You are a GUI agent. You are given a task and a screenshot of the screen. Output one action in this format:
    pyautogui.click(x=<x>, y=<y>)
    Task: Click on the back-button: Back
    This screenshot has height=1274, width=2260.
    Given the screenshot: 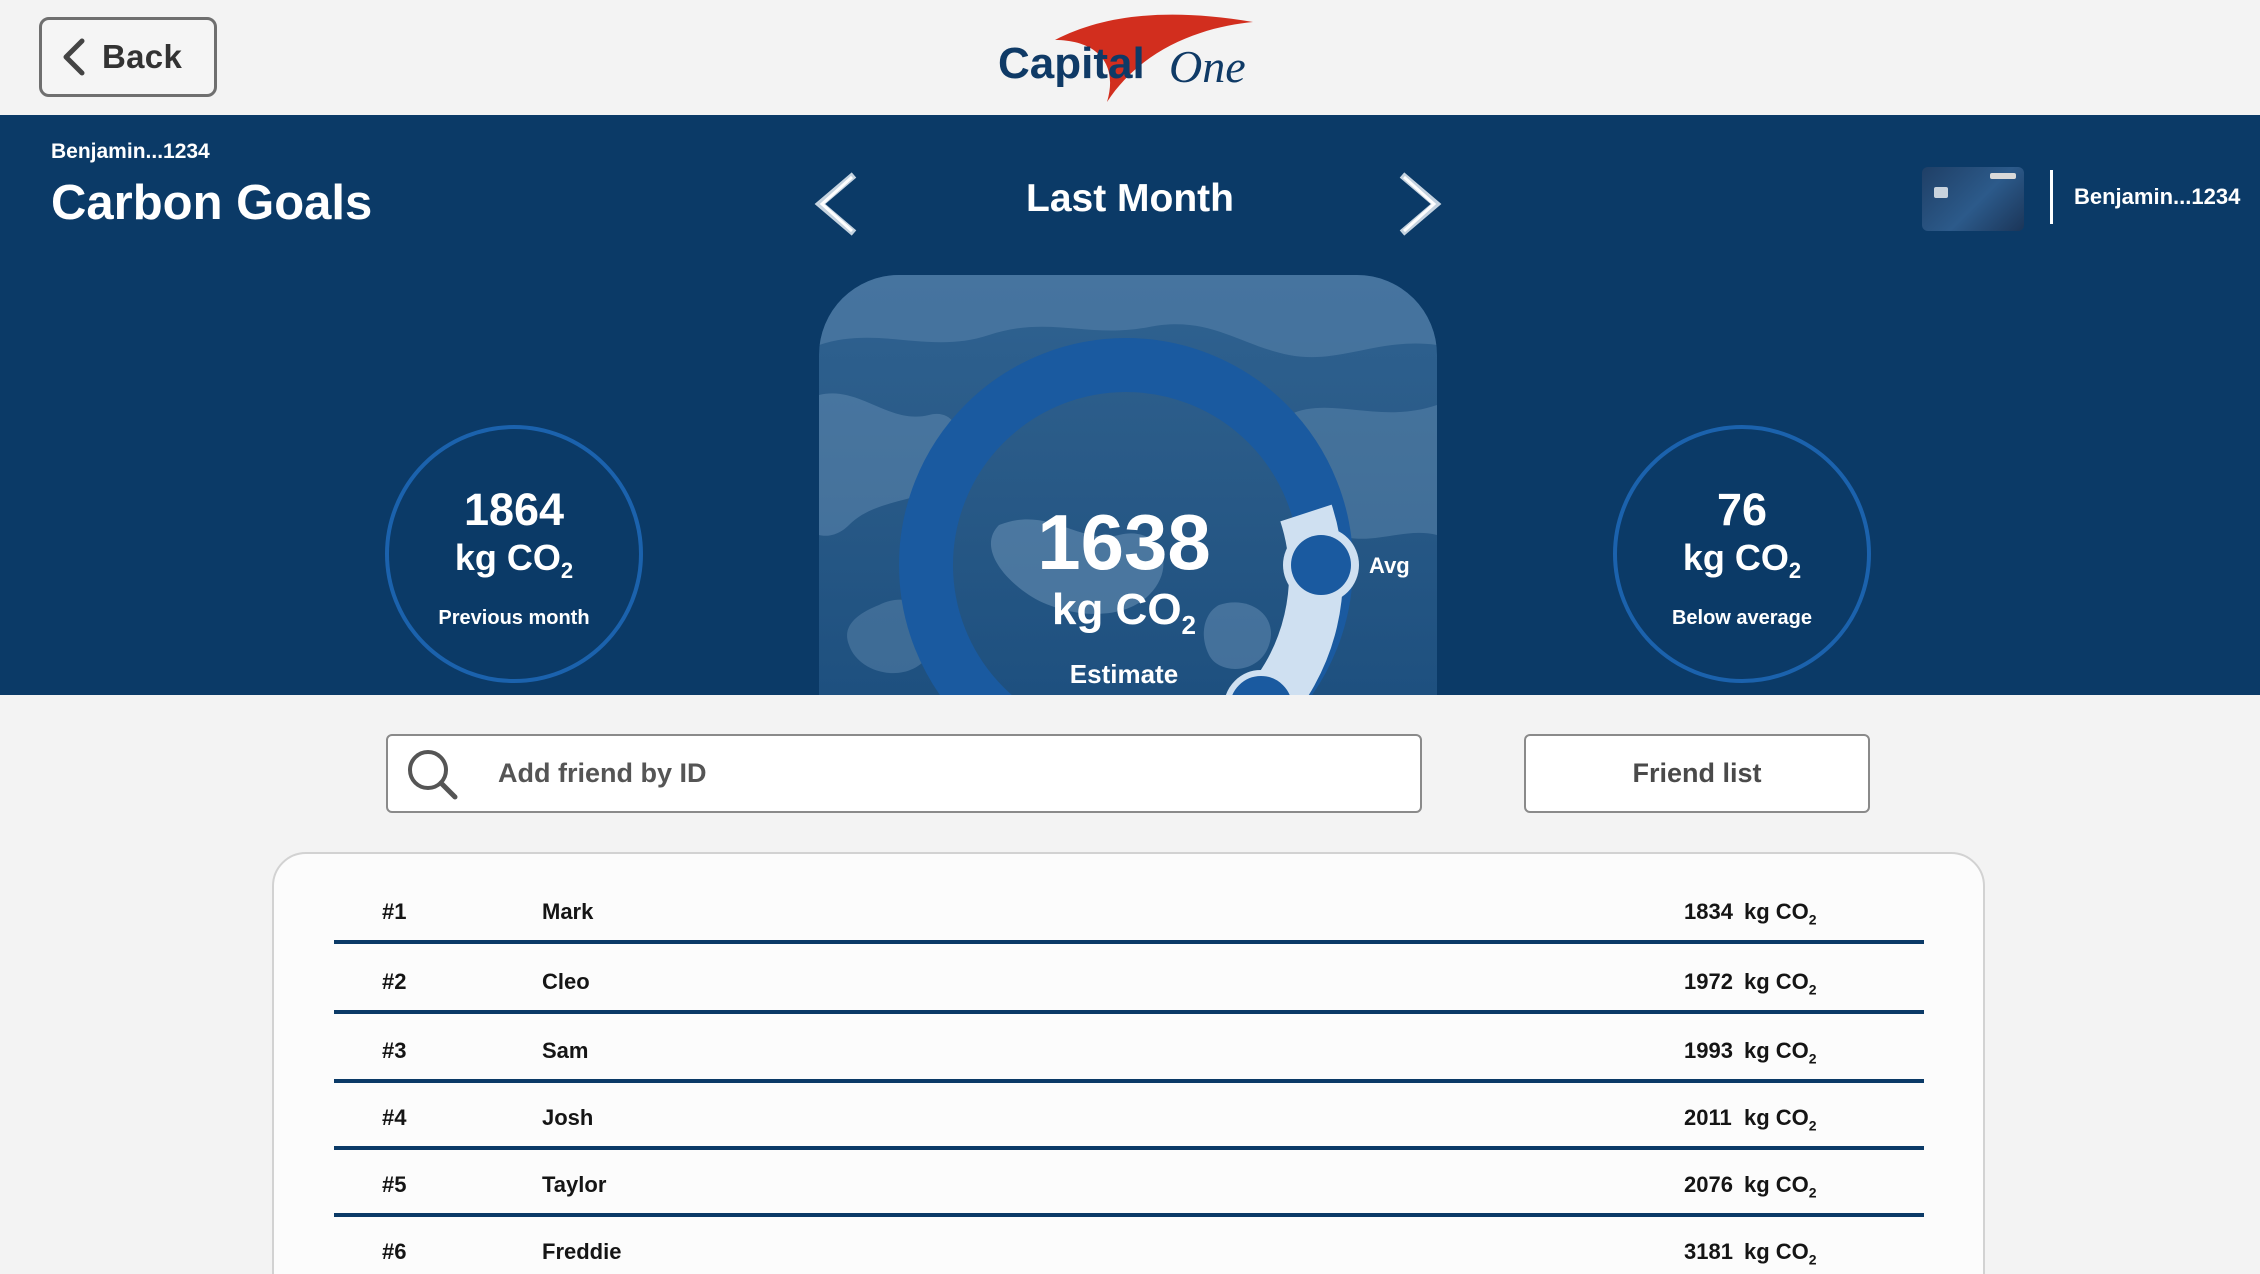 What is the action you would take?
    pyautogui.click(x=128, y=57)
    